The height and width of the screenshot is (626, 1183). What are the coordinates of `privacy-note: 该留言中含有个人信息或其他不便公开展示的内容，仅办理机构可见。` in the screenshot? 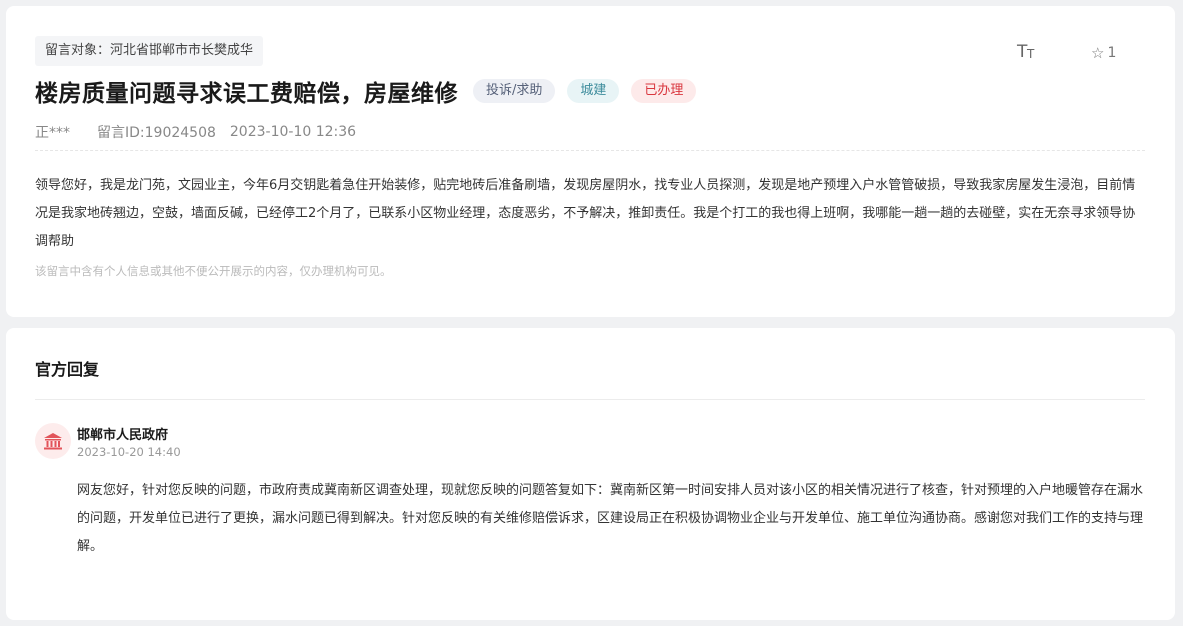 It's located at (213, 271).